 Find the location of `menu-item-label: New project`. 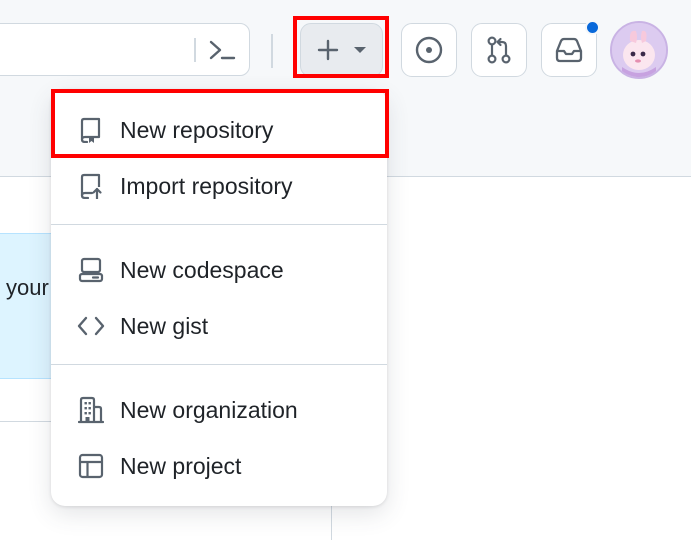

menu-item-label: New project is located at coordinates (181, 465).